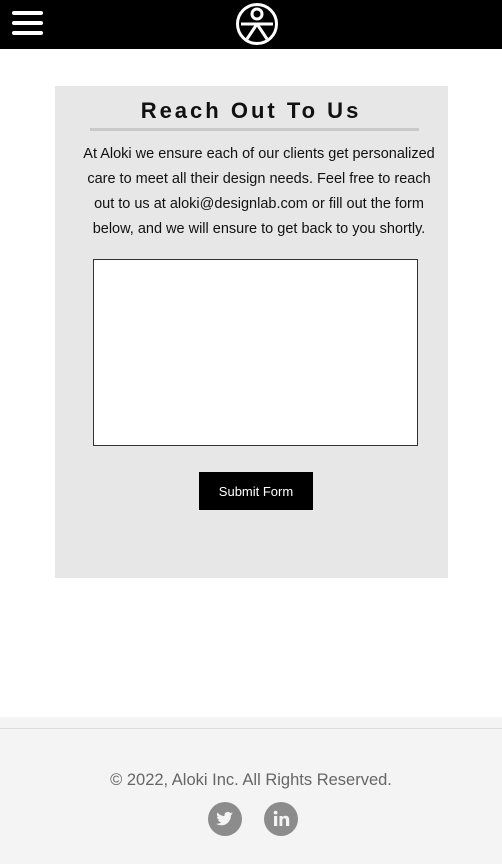  What do you see at coordinates (255, 352) in the screenshot?
I see `message-textarea` at bounding box center [255, 352].